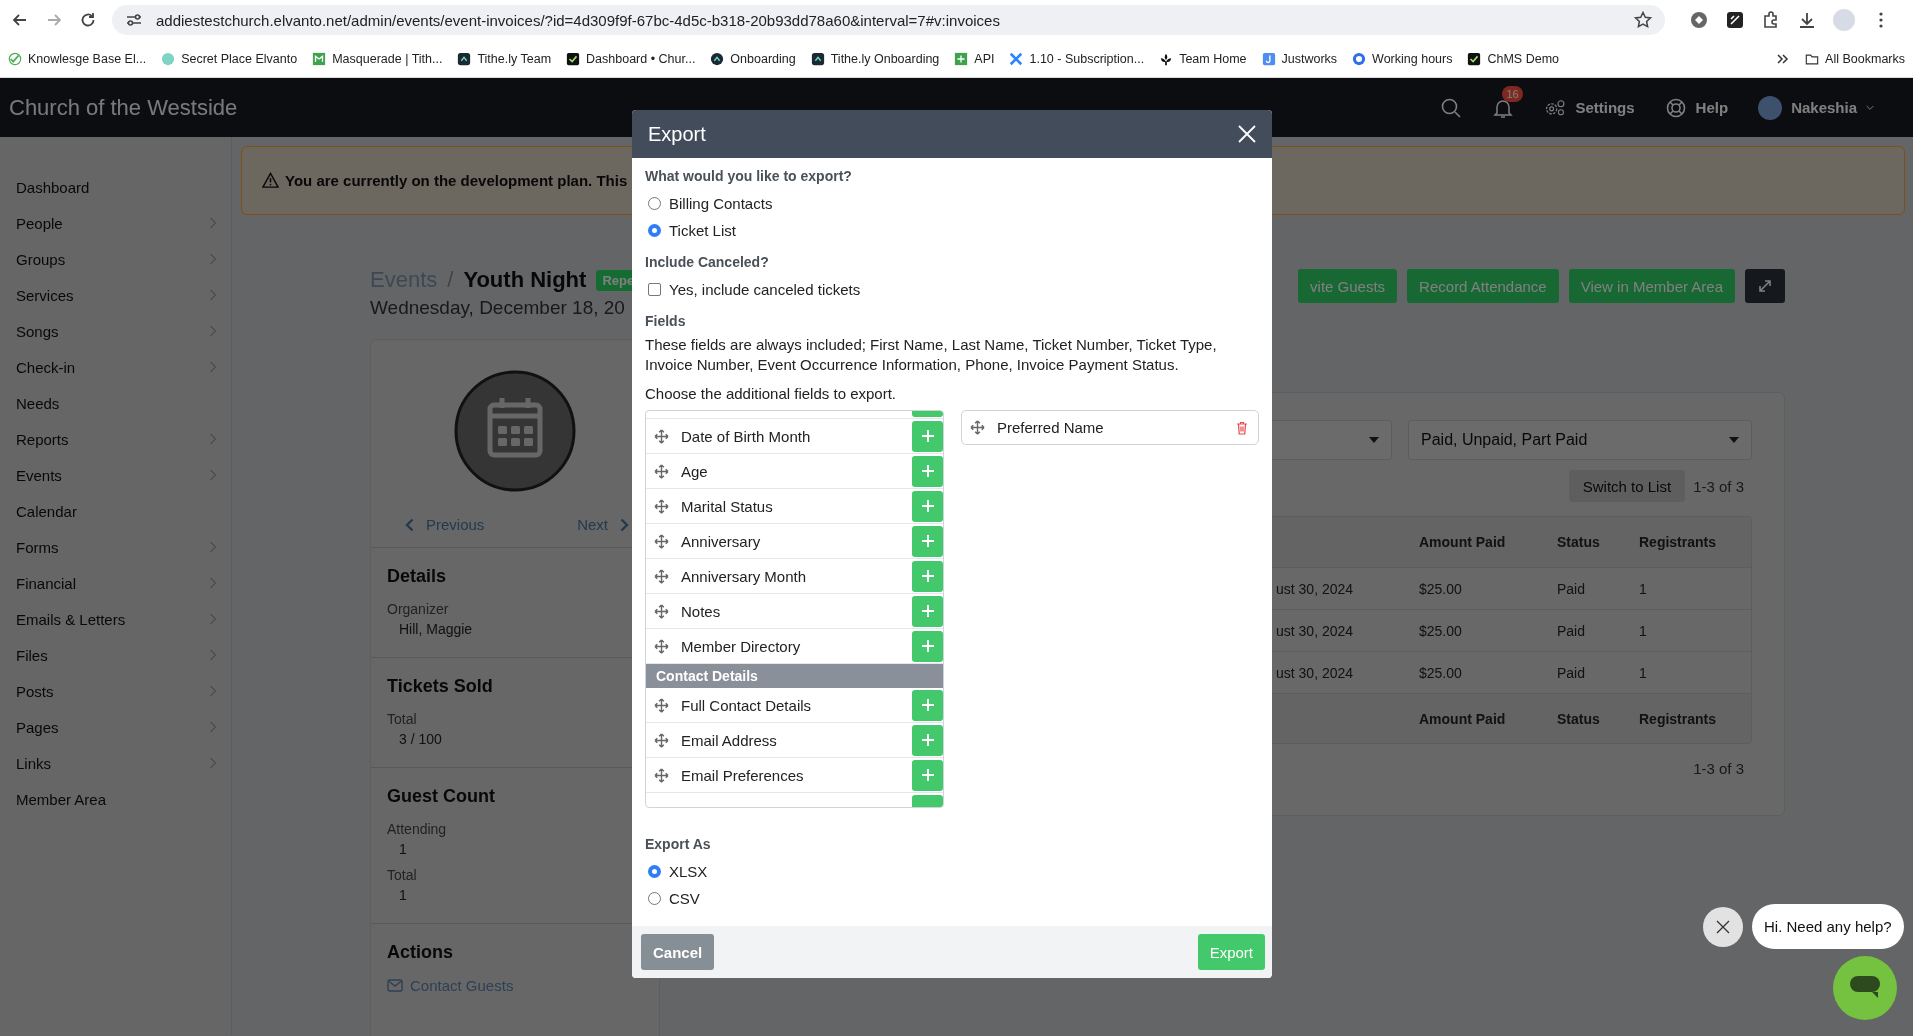  I want to click on settings-link: Settings, so click(1589, 107).